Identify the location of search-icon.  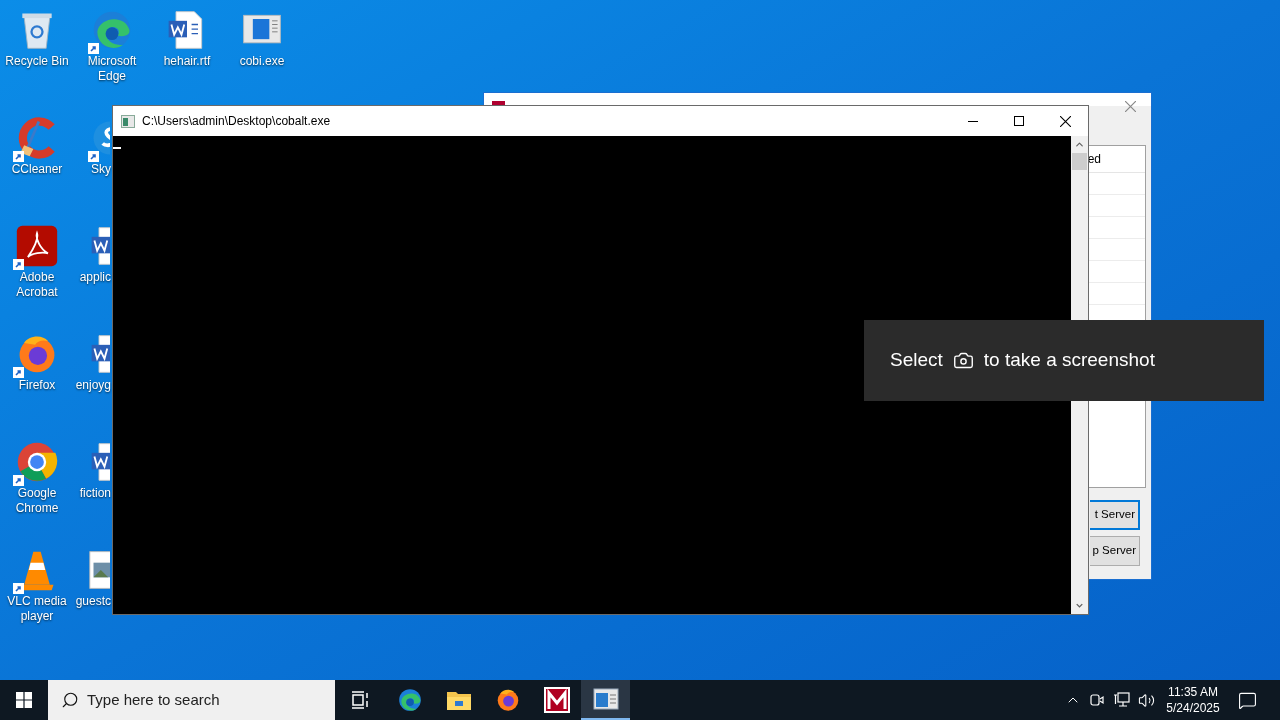
(70, 700).